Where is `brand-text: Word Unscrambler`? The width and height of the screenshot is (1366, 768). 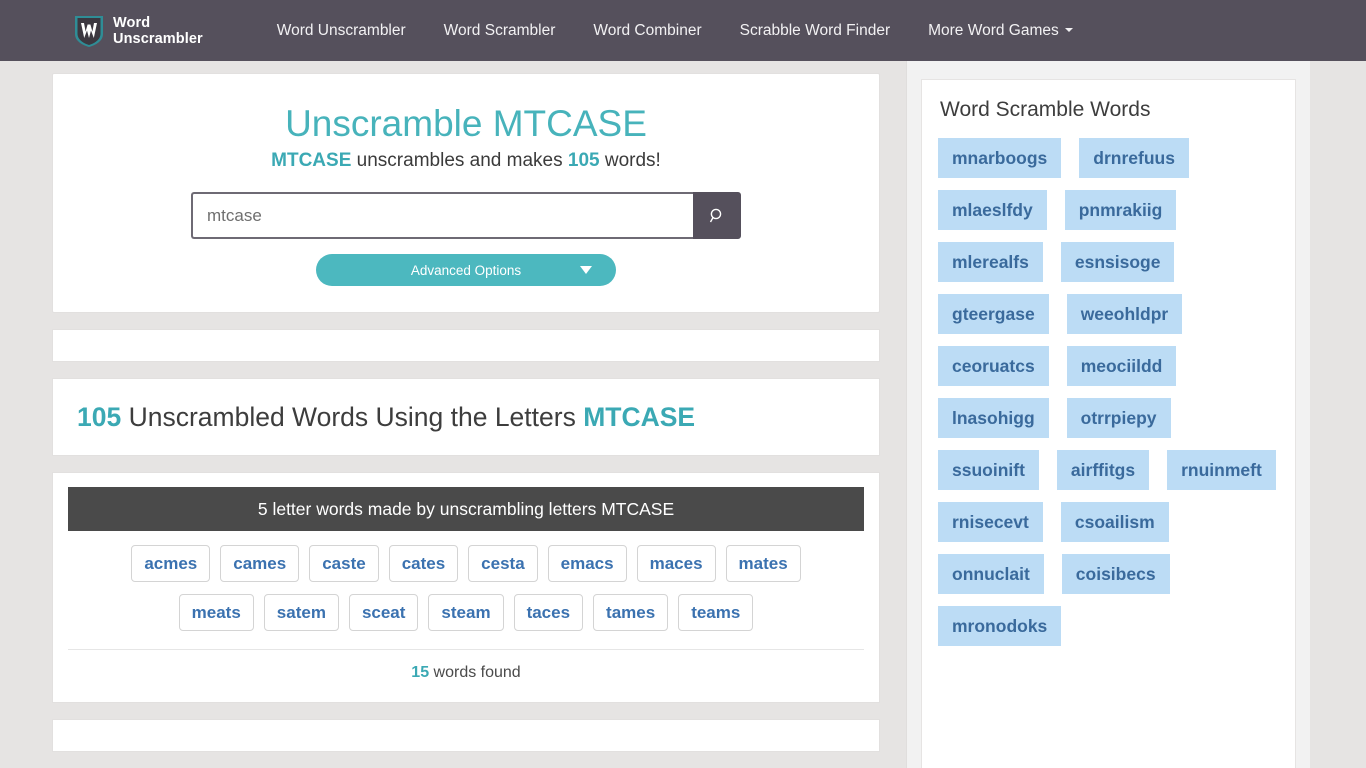
brand-text: Word Unscrambler is located at coordinates (158, 31).